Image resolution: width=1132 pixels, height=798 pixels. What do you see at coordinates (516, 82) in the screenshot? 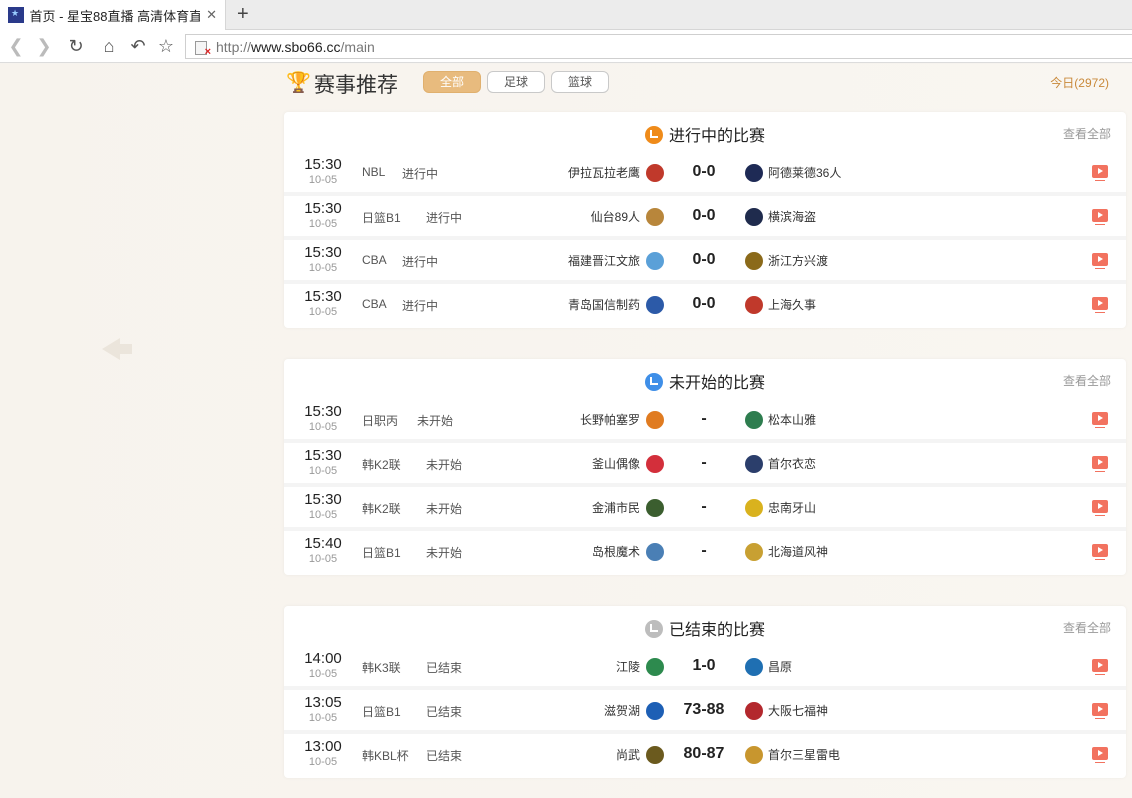
I see `filter-football: 足球` at bounding box center [516, 82].